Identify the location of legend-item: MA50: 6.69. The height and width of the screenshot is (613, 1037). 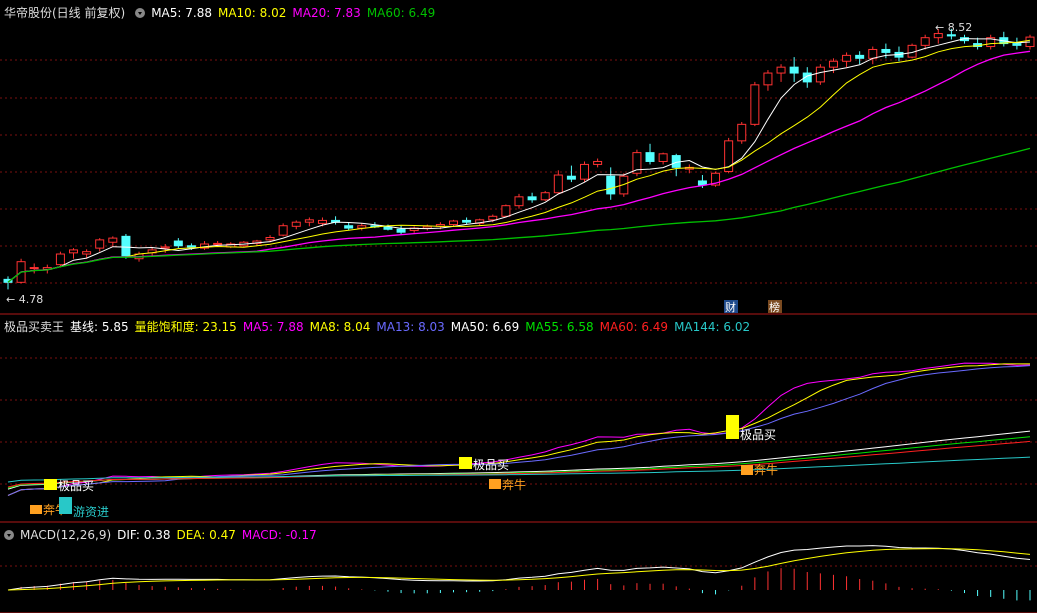
(485, 327).